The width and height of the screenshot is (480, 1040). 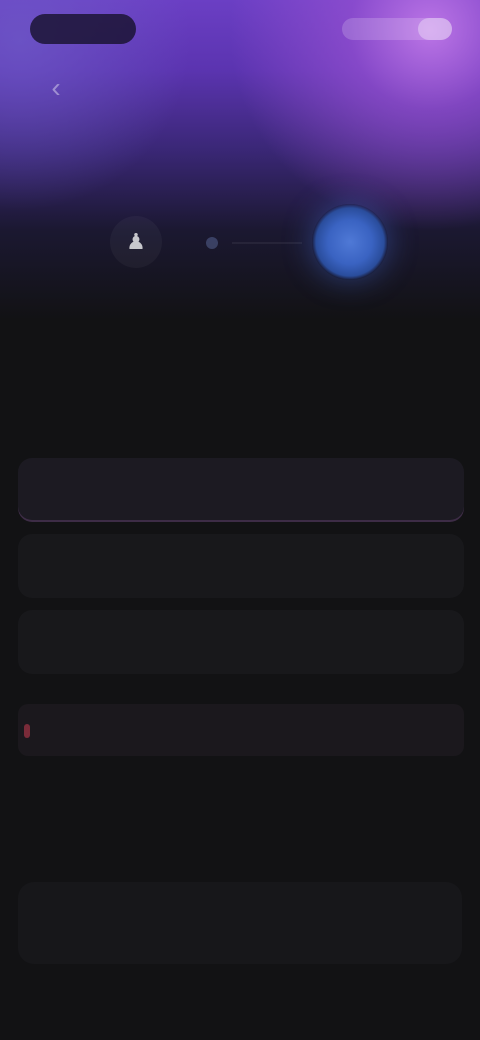 What do you see at coordinates (240, 923) in the screenshot?
I see `continue-button` at bounding box center [240, 923].